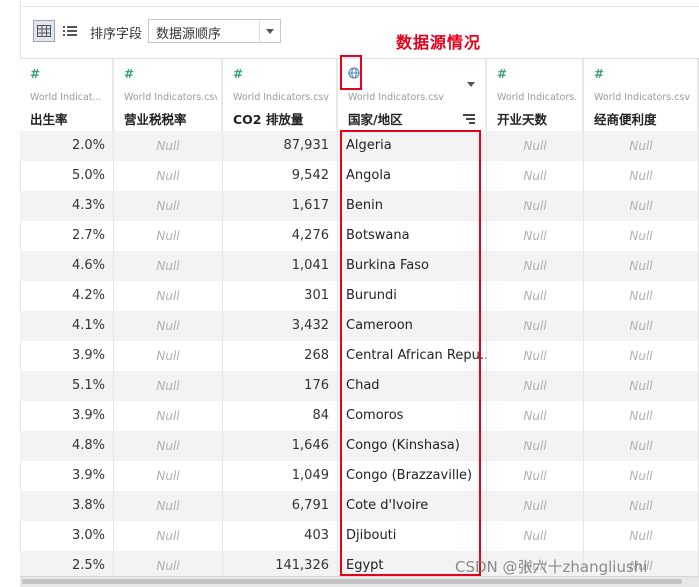  Describe the element at coordinates (535, 95) in the screenshot. I see `column-header-days: # World Indicators.... 开业天数` at that location.